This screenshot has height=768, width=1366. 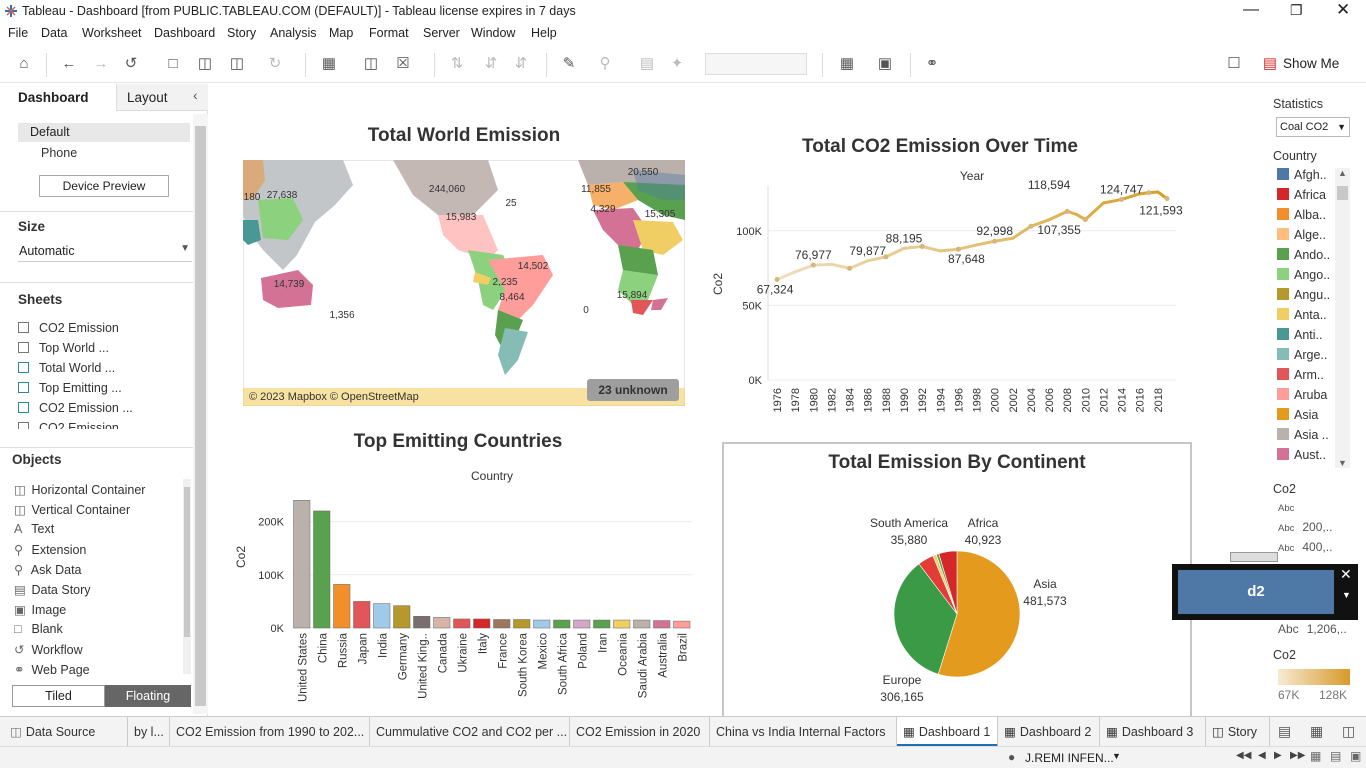 What do you see at coordinates (200, 414) in the screenshot?
I see `left-pane-scrollbar` at bounding box center [200, 414].